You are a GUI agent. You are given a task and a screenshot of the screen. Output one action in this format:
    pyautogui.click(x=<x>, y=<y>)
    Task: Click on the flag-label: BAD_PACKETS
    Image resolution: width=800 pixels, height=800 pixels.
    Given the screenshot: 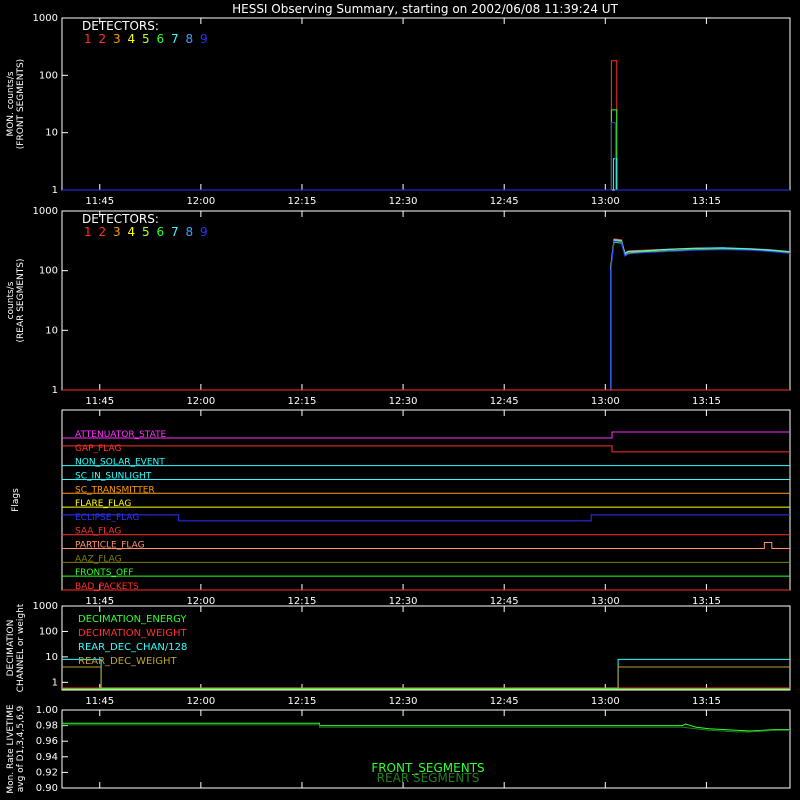 What is the action you would take?
    pyautogui.click(x=107, y=587)
    